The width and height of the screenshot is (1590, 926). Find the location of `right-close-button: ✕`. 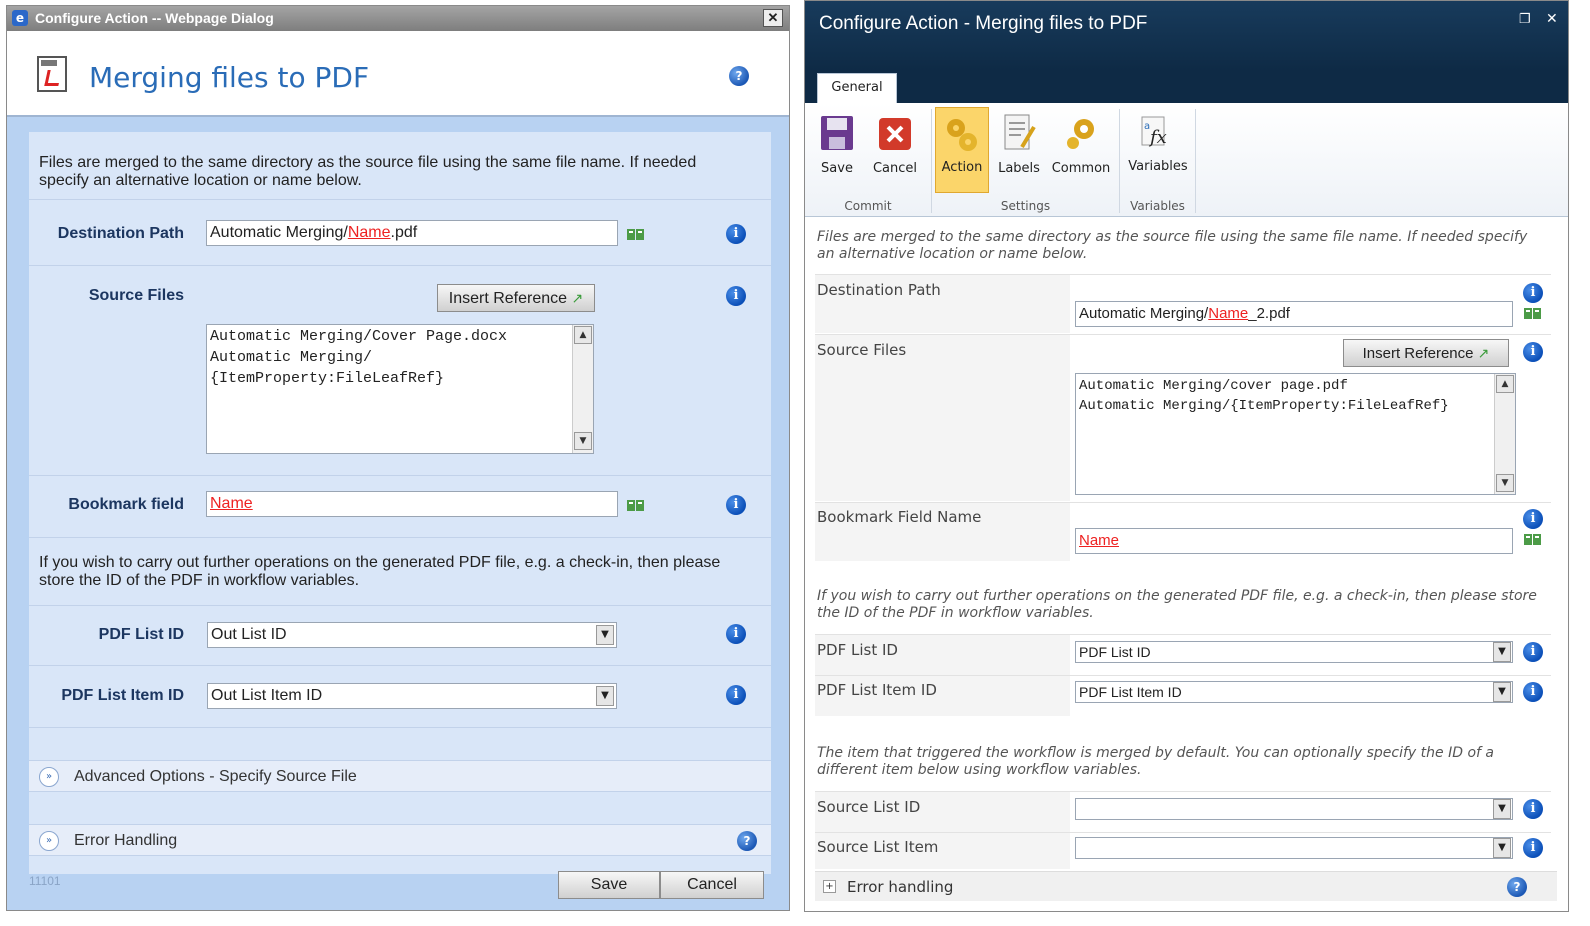

right-close-button: ✕ is located at coordinates (1552, 18).